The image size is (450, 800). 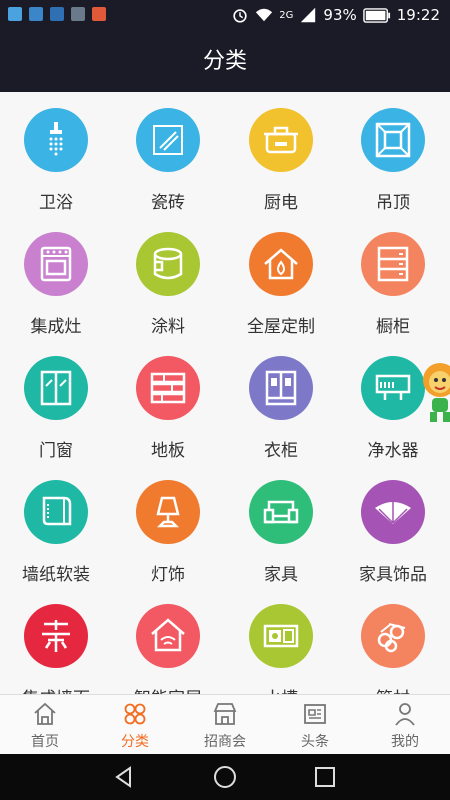 I want to click on category-item: 家具饰品, so click(x=393, y=526).